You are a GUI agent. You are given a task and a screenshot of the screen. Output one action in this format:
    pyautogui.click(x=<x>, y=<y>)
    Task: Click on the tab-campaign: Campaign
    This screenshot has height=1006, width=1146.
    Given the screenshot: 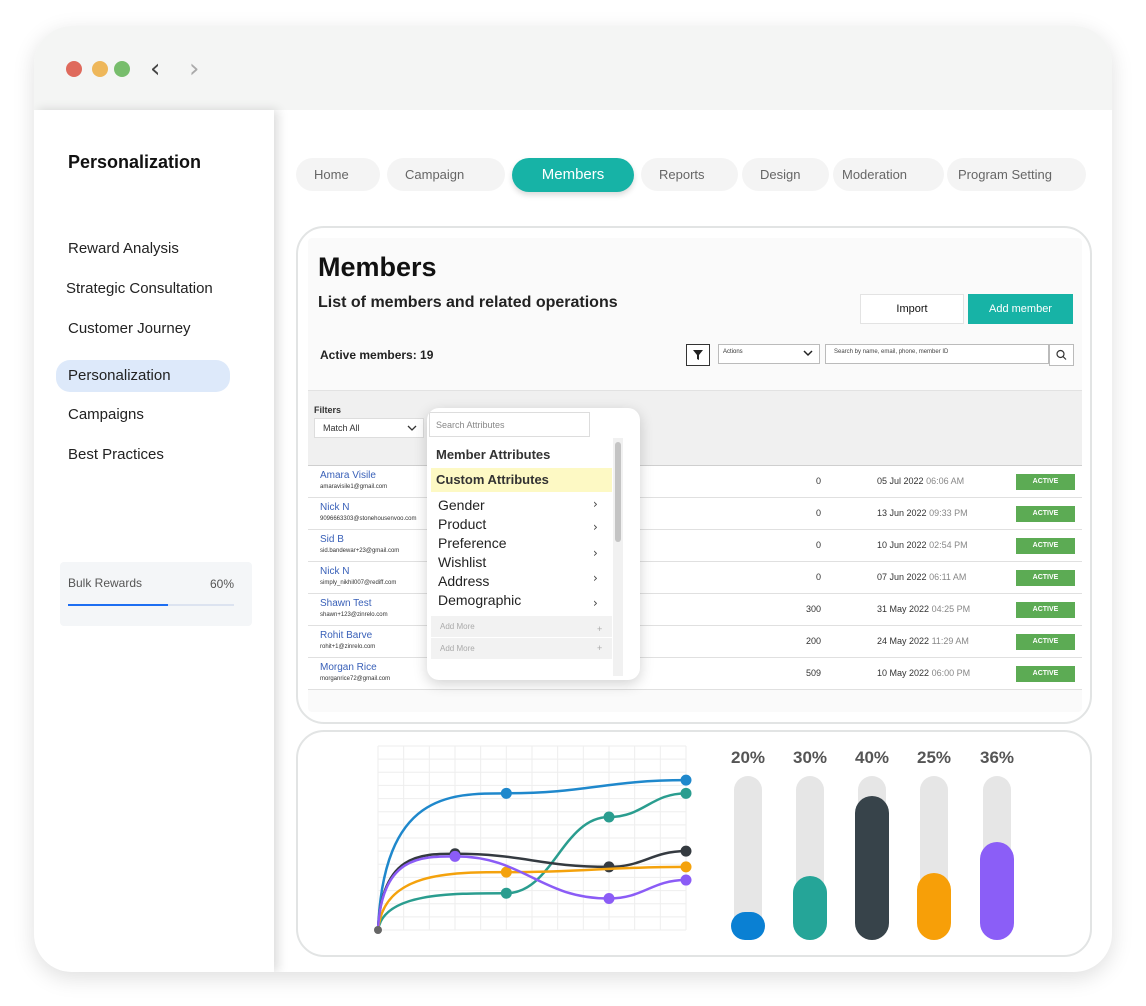 What is the action you would take?
    pyautogui.click(x=446, y=174)
    